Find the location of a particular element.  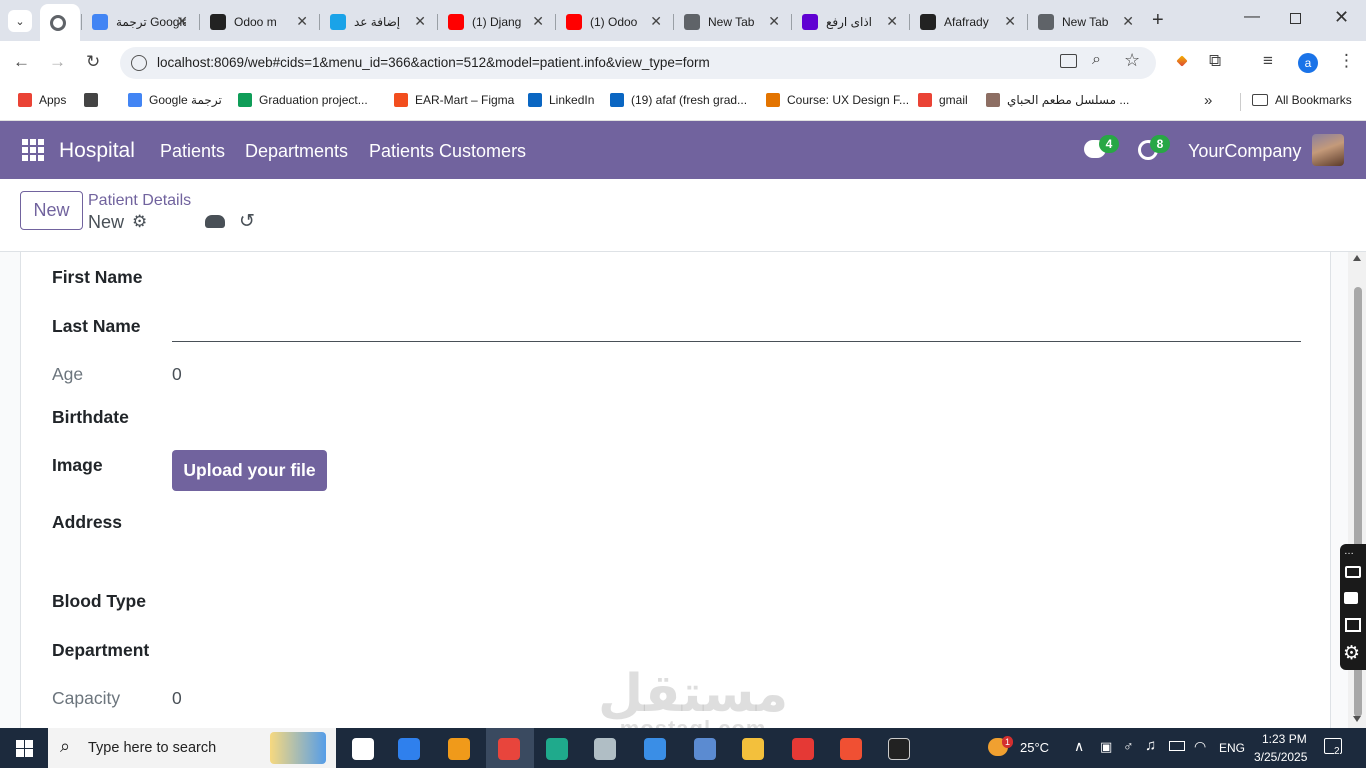

bookmark-item: gmail is located at coordinates (943, 100).